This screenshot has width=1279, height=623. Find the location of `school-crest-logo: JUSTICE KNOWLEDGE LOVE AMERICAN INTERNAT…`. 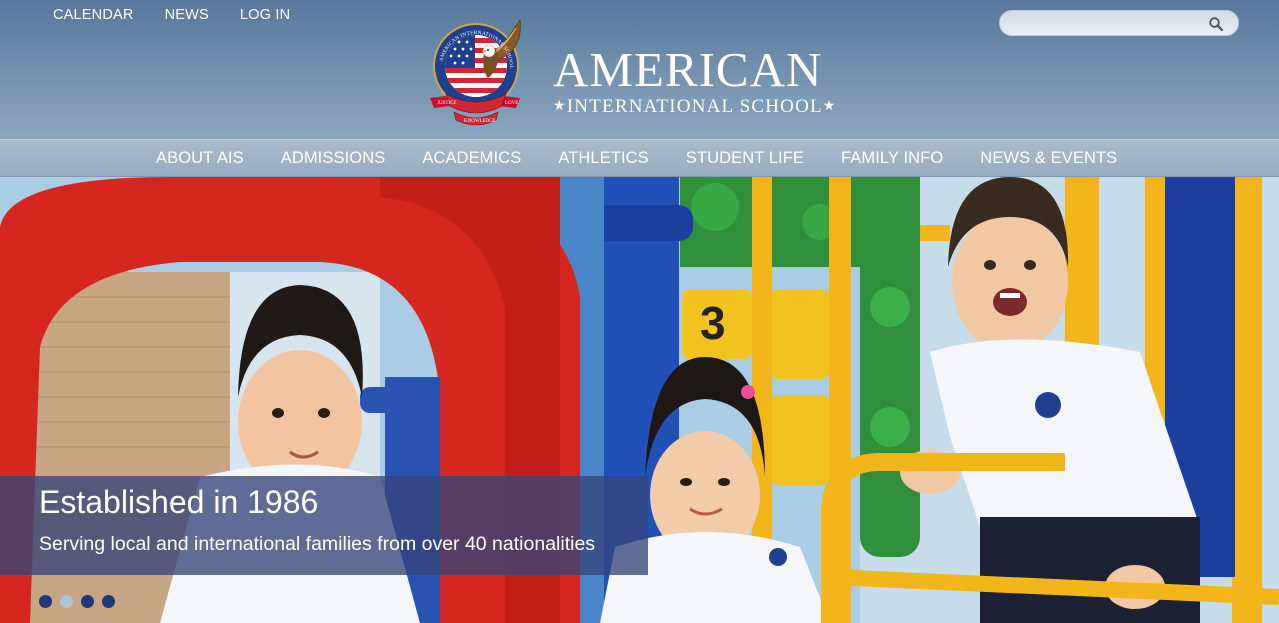

school-crest-logo: JUSTICE KNOWLEDGE LOVE AMERICAN INTERNAT… is located at coordinates (482, 70).